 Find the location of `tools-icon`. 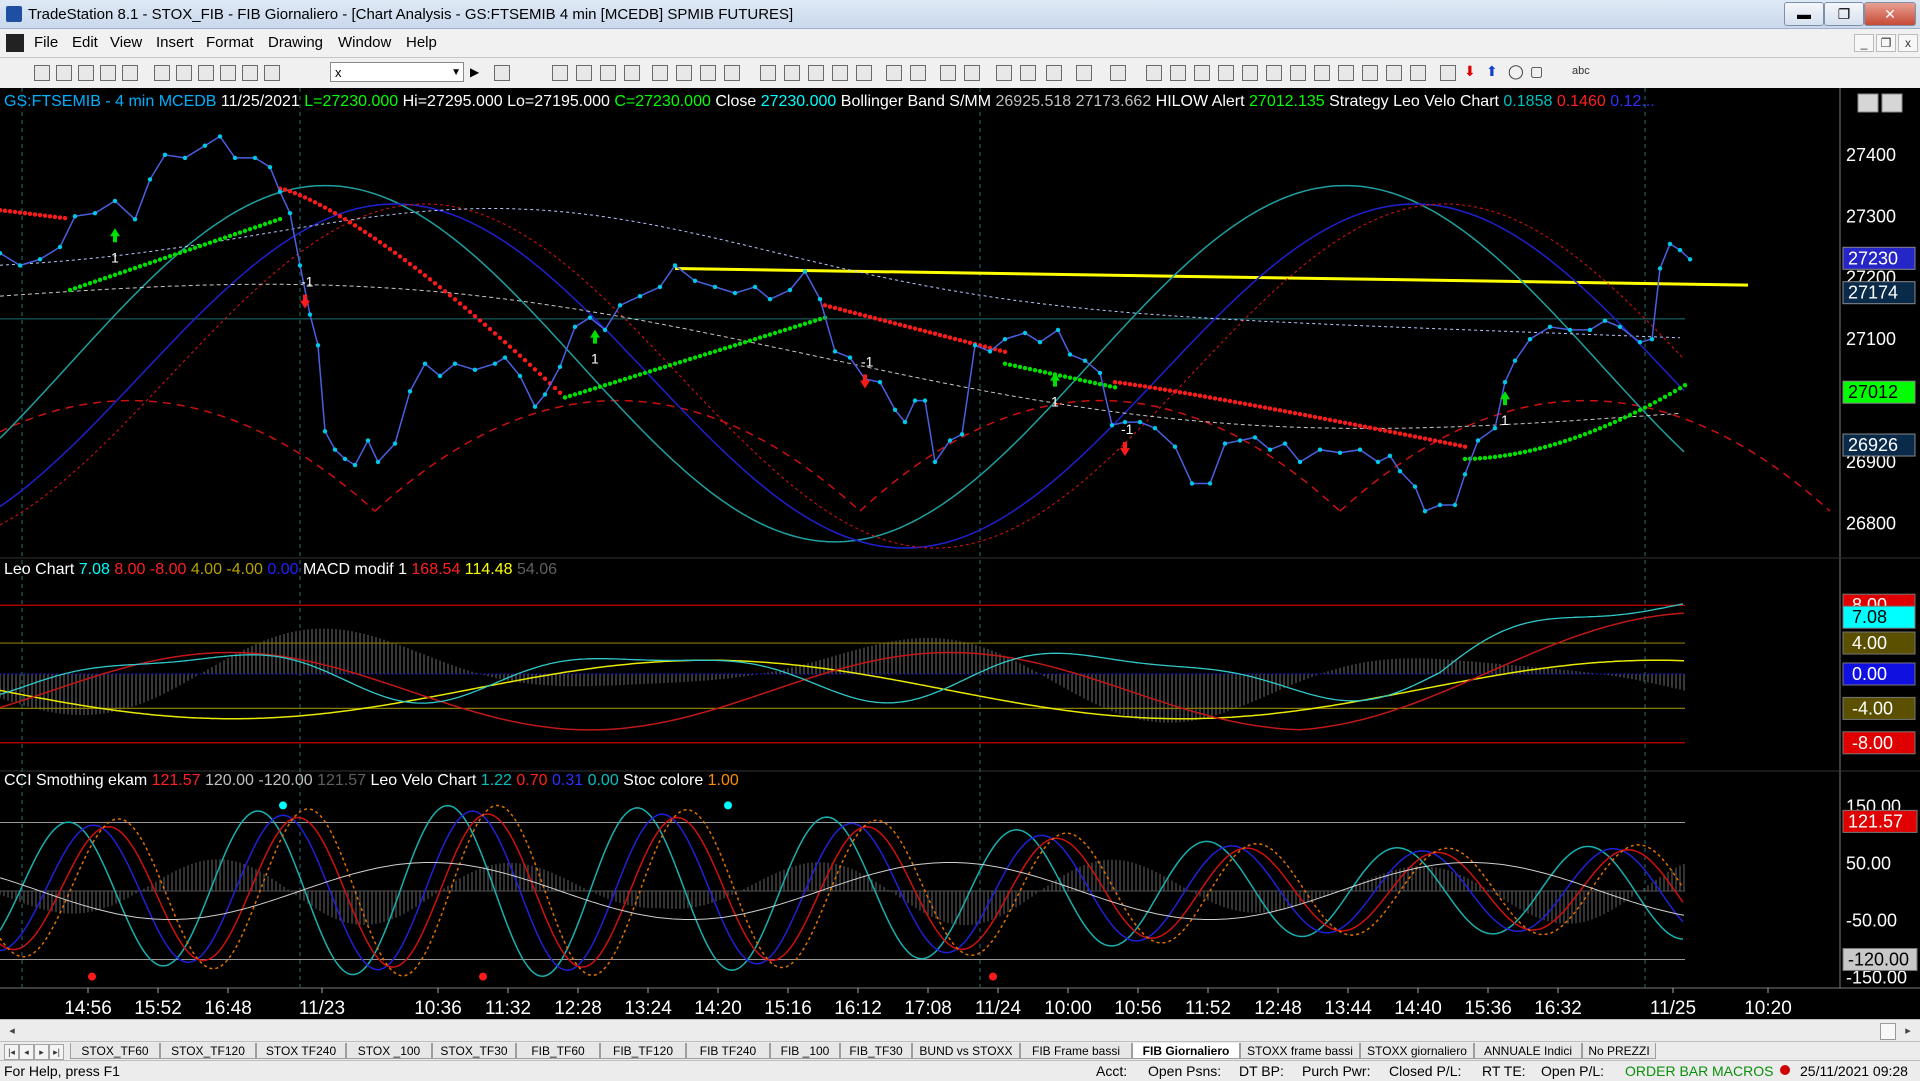

tools-icon is located at coordinates (1054, 73).